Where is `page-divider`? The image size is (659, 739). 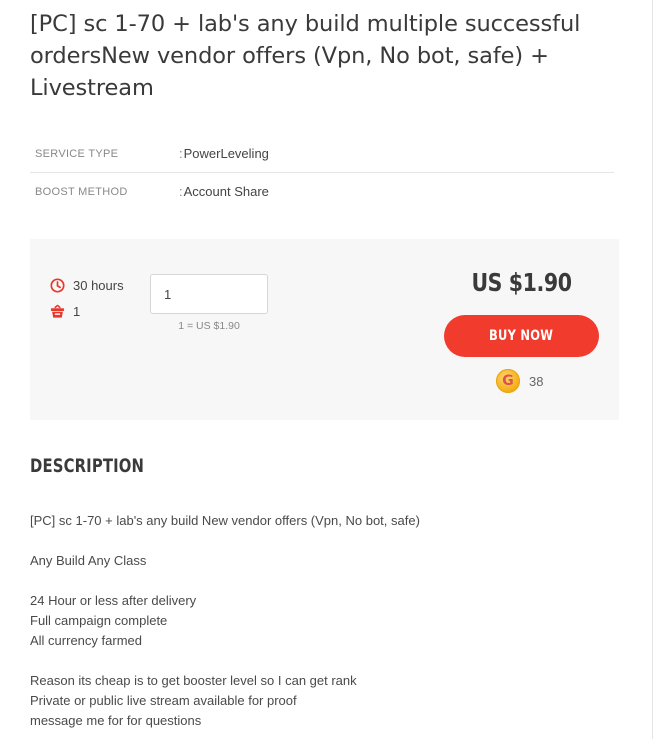
page-divider is located at coordinates (652, 369).